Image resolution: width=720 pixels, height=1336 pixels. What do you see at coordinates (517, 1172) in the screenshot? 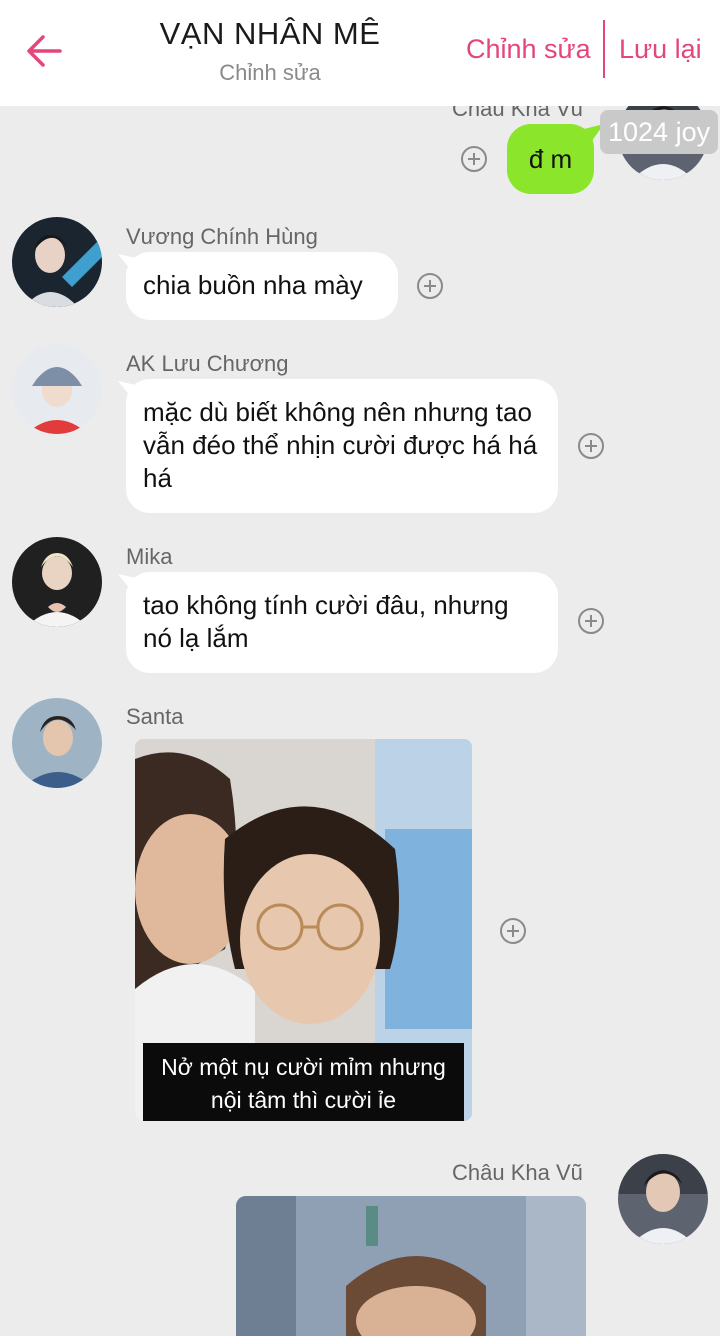
I see `sender-name: Châu Kha Vũ` at bounding box center [517, 1172].